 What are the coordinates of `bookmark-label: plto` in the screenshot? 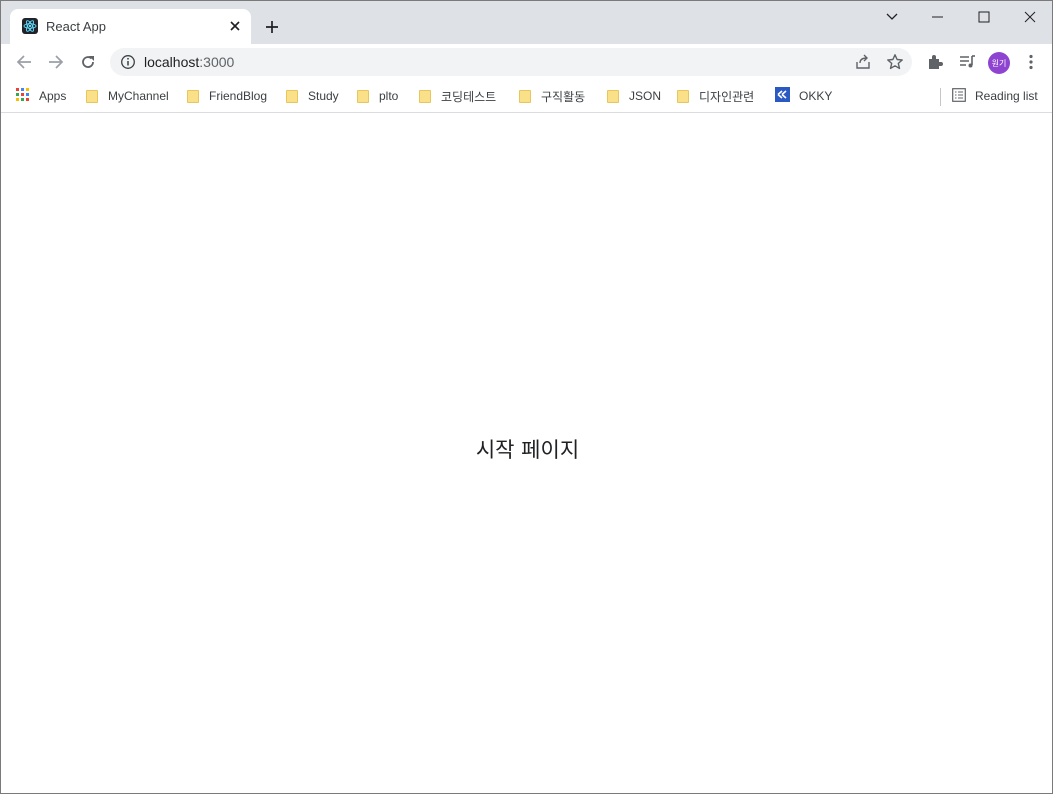 It's located at (389, 96).